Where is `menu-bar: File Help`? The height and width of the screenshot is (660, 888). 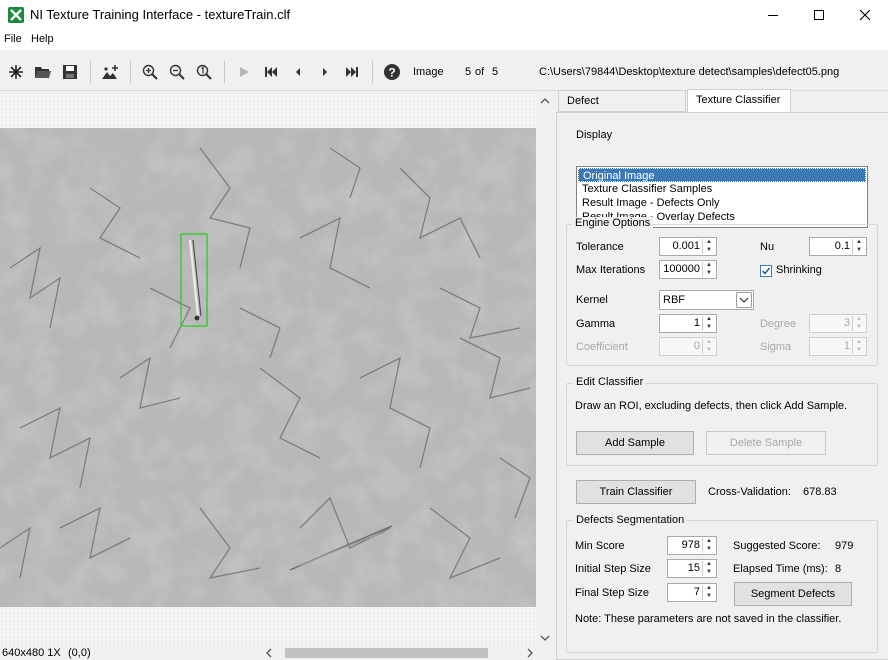 menu-bar: File Help is located at coordinates (444, 40).